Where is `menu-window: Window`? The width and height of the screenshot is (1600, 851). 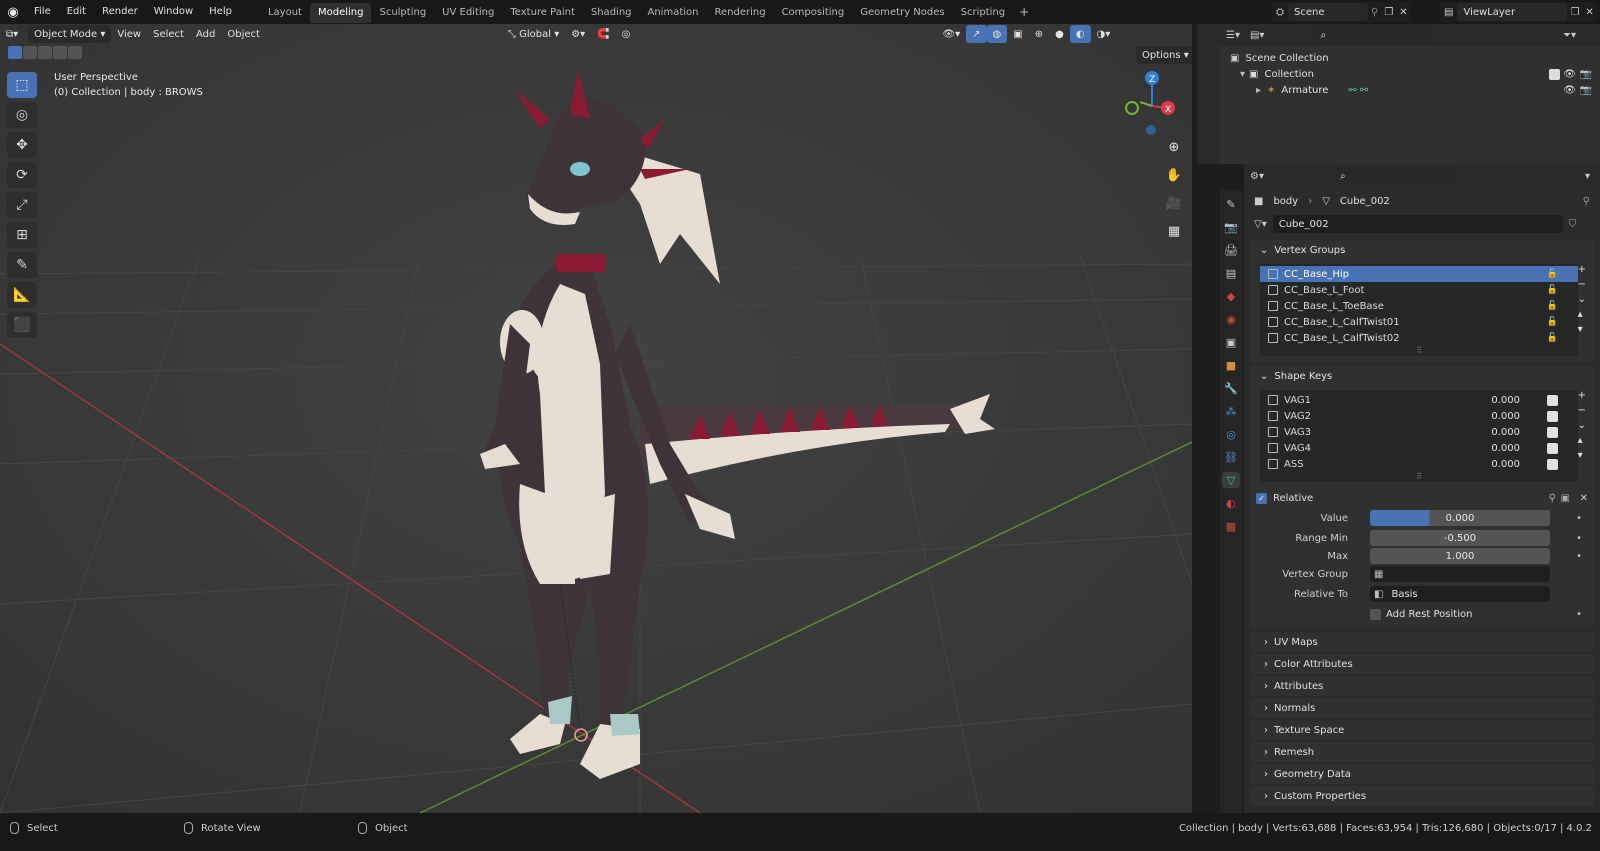 menu-window: Window is located at coordinates (173, 12).